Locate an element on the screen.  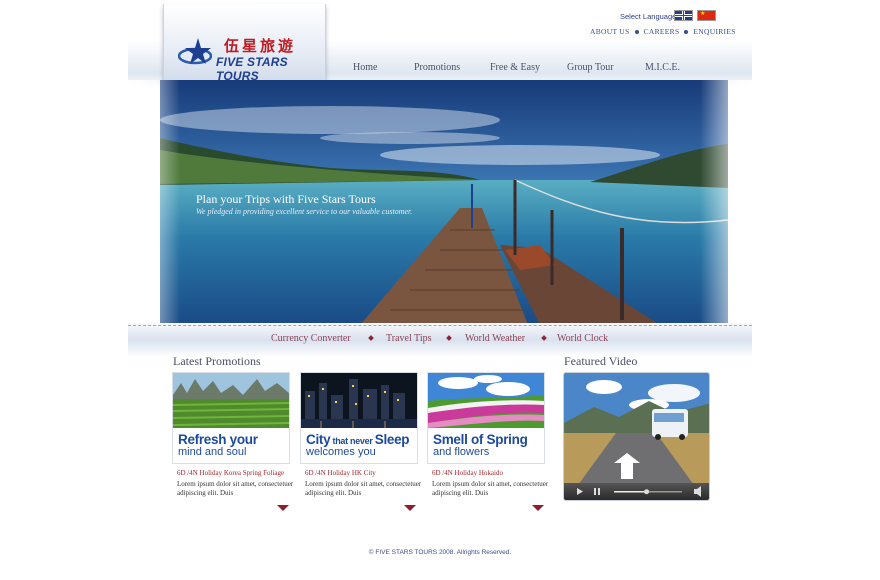
nav-group-tour: Group Tour is located at coordinates (590, 67).